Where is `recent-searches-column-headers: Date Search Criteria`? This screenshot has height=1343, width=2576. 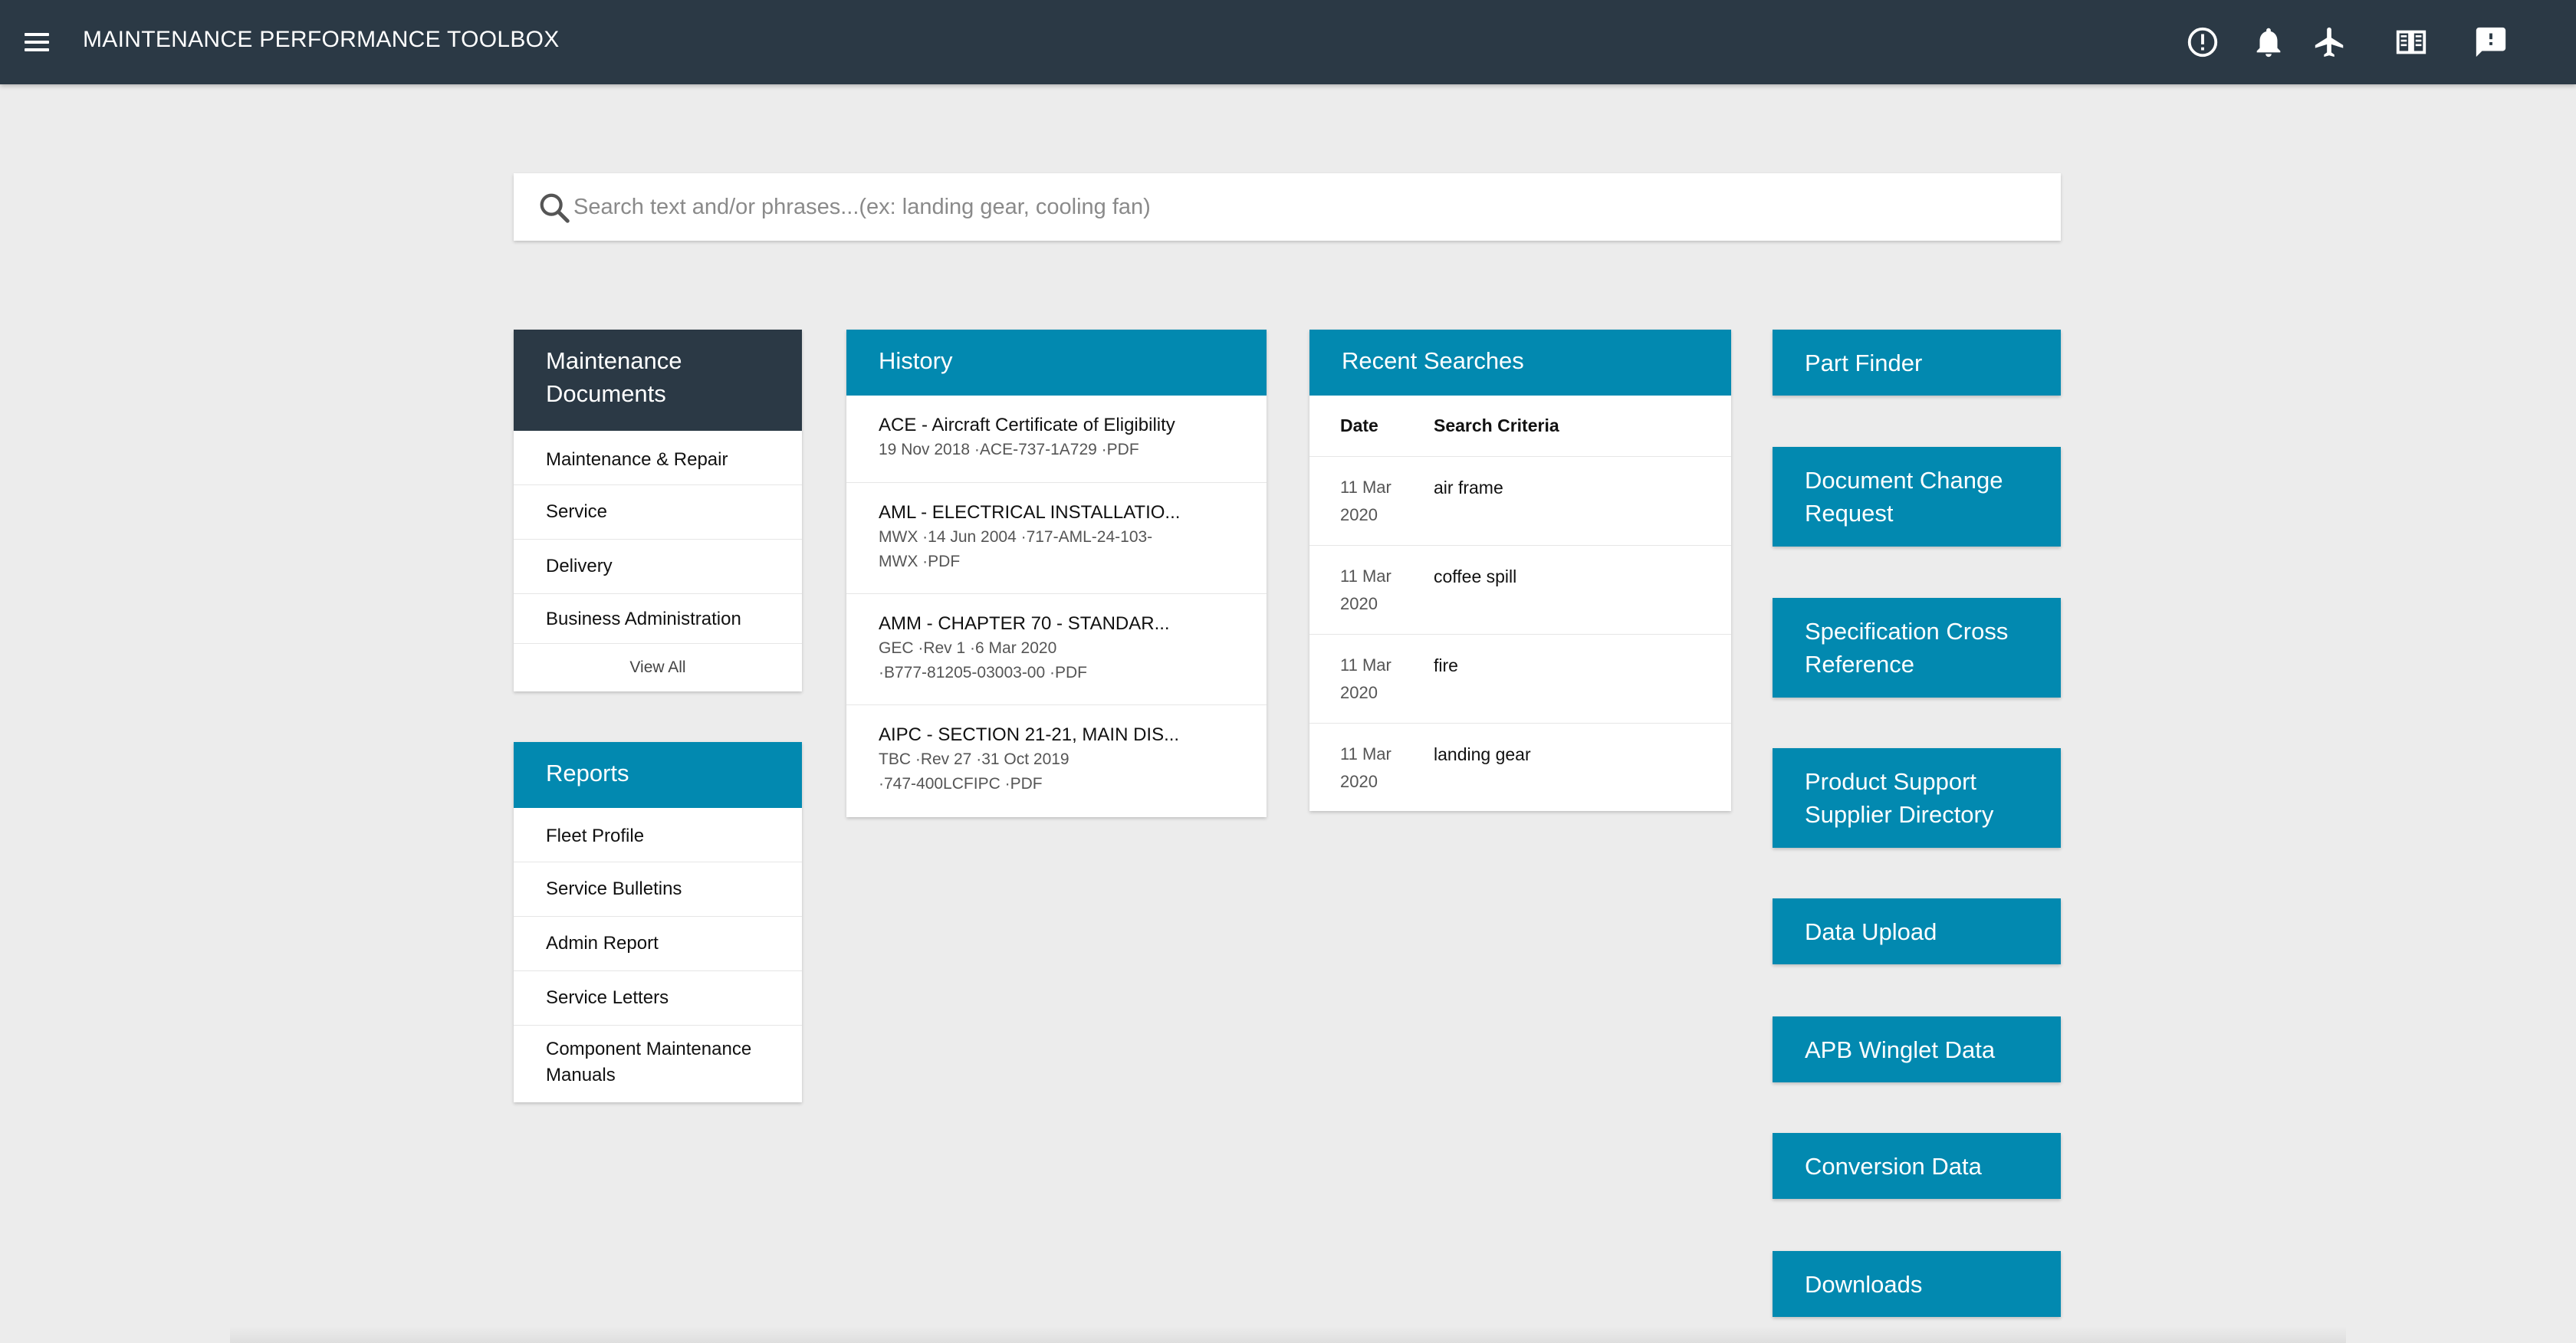 recent-searches-column-headers: Date Search Criteria is located at coordinates (1520, 427).